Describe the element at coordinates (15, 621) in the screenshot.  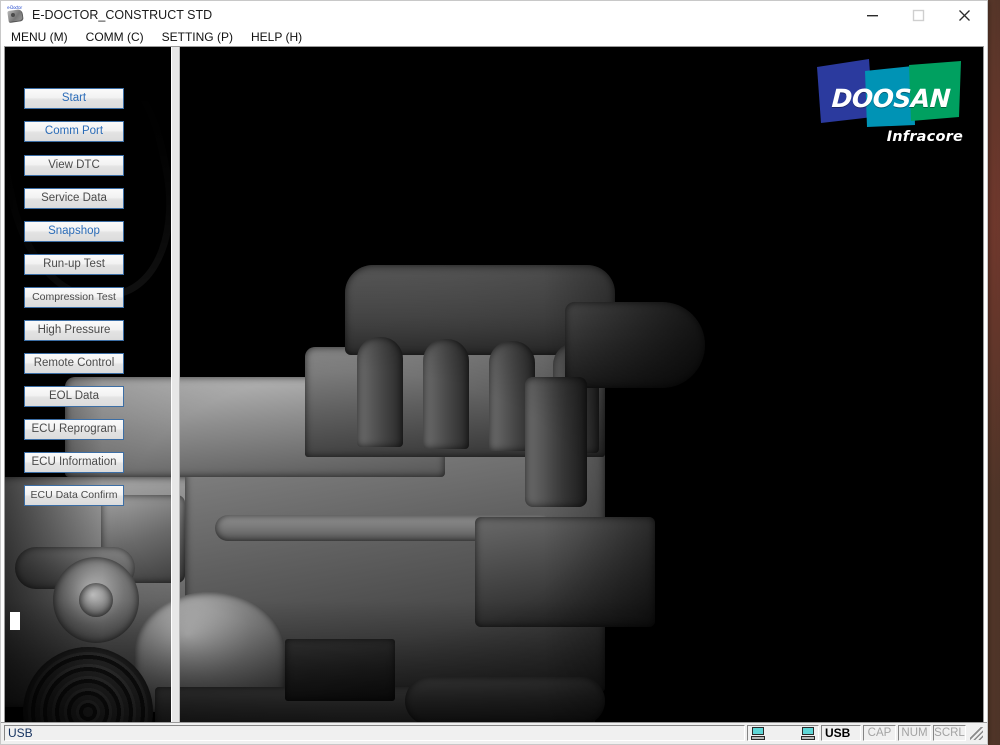
I see `left-edge-artifact` at that location.